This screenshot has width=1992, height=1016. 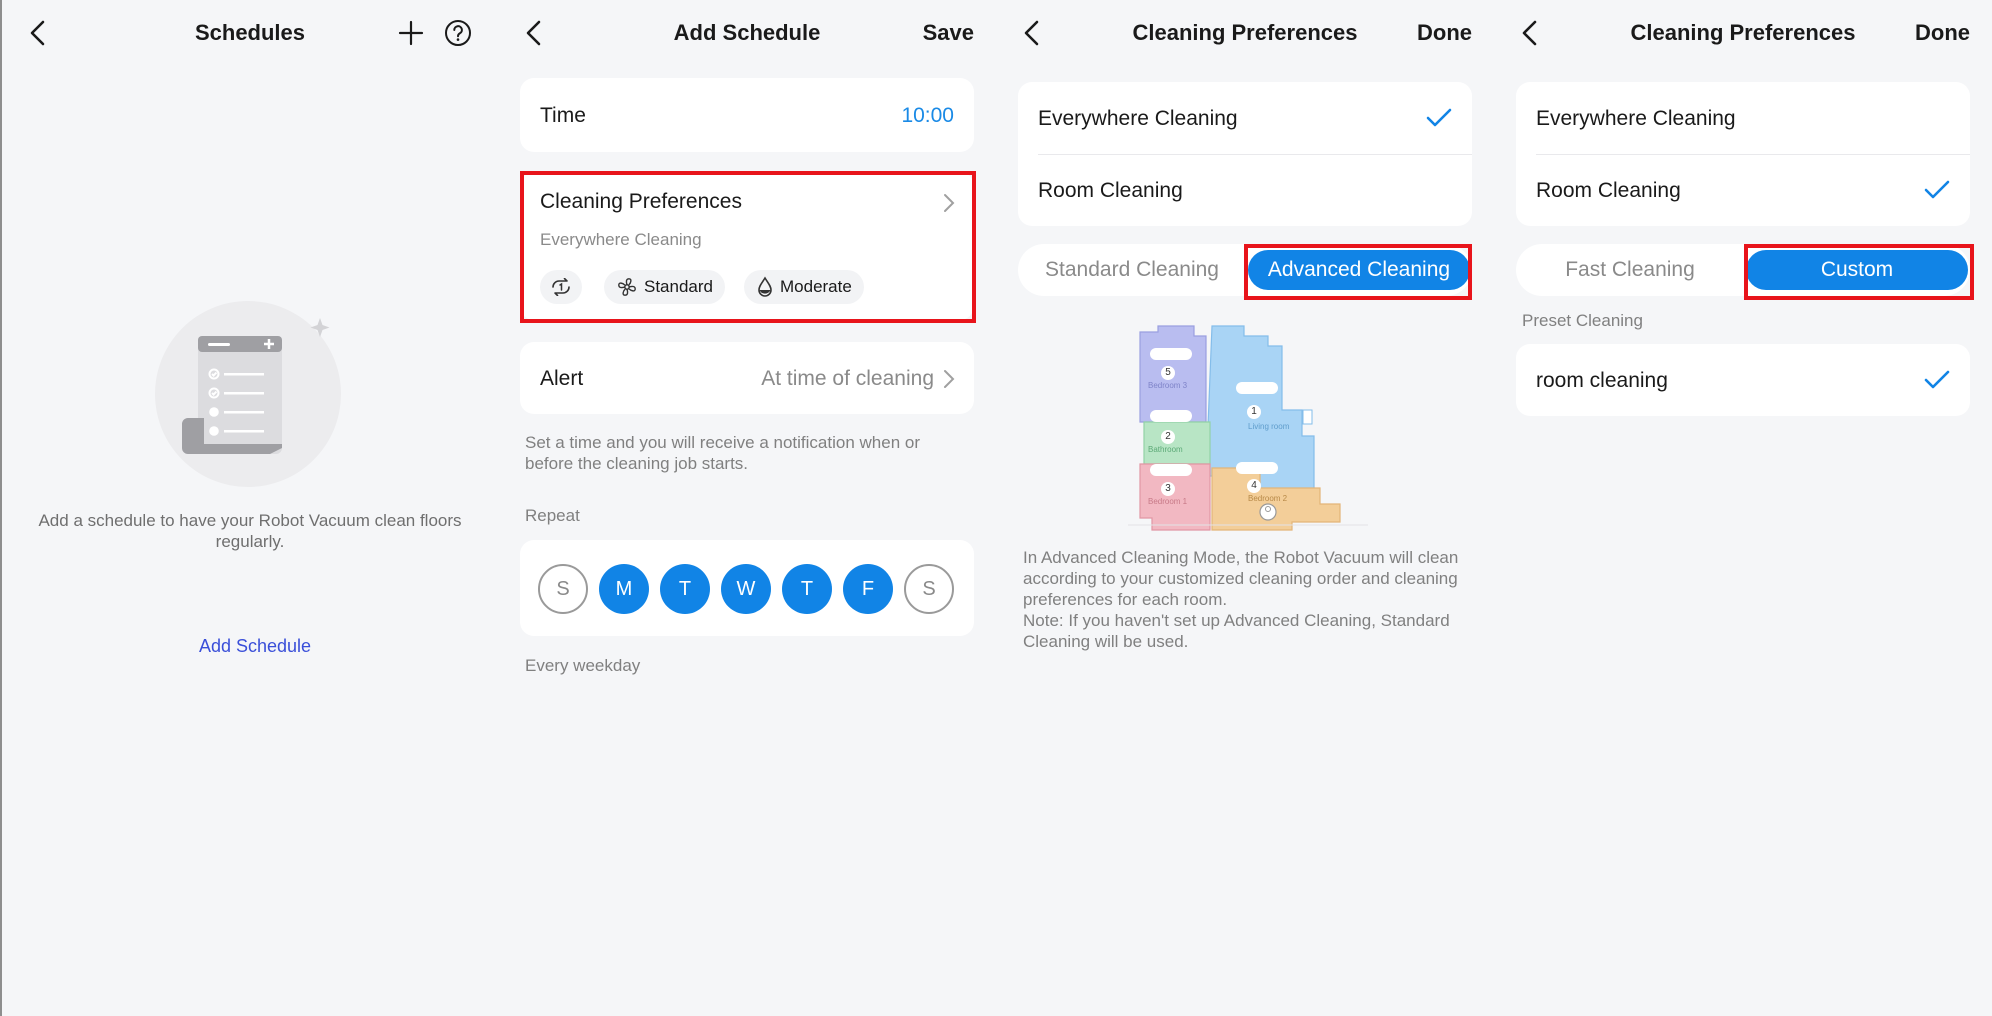 What do you see at coordinates (250, 34) in the screenshot?
I see `nav-bar: Schedules` at bounding box center [250, 34].